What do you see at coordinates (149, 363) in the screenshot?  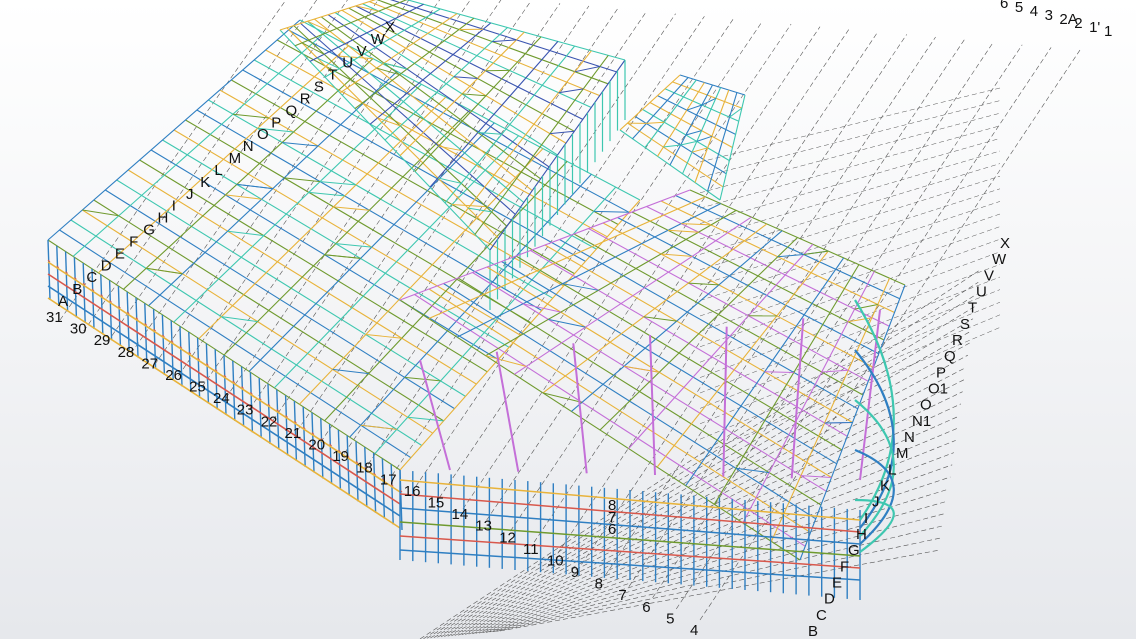 I see `grid-number-label: 27` at bounding box center [149, 363].